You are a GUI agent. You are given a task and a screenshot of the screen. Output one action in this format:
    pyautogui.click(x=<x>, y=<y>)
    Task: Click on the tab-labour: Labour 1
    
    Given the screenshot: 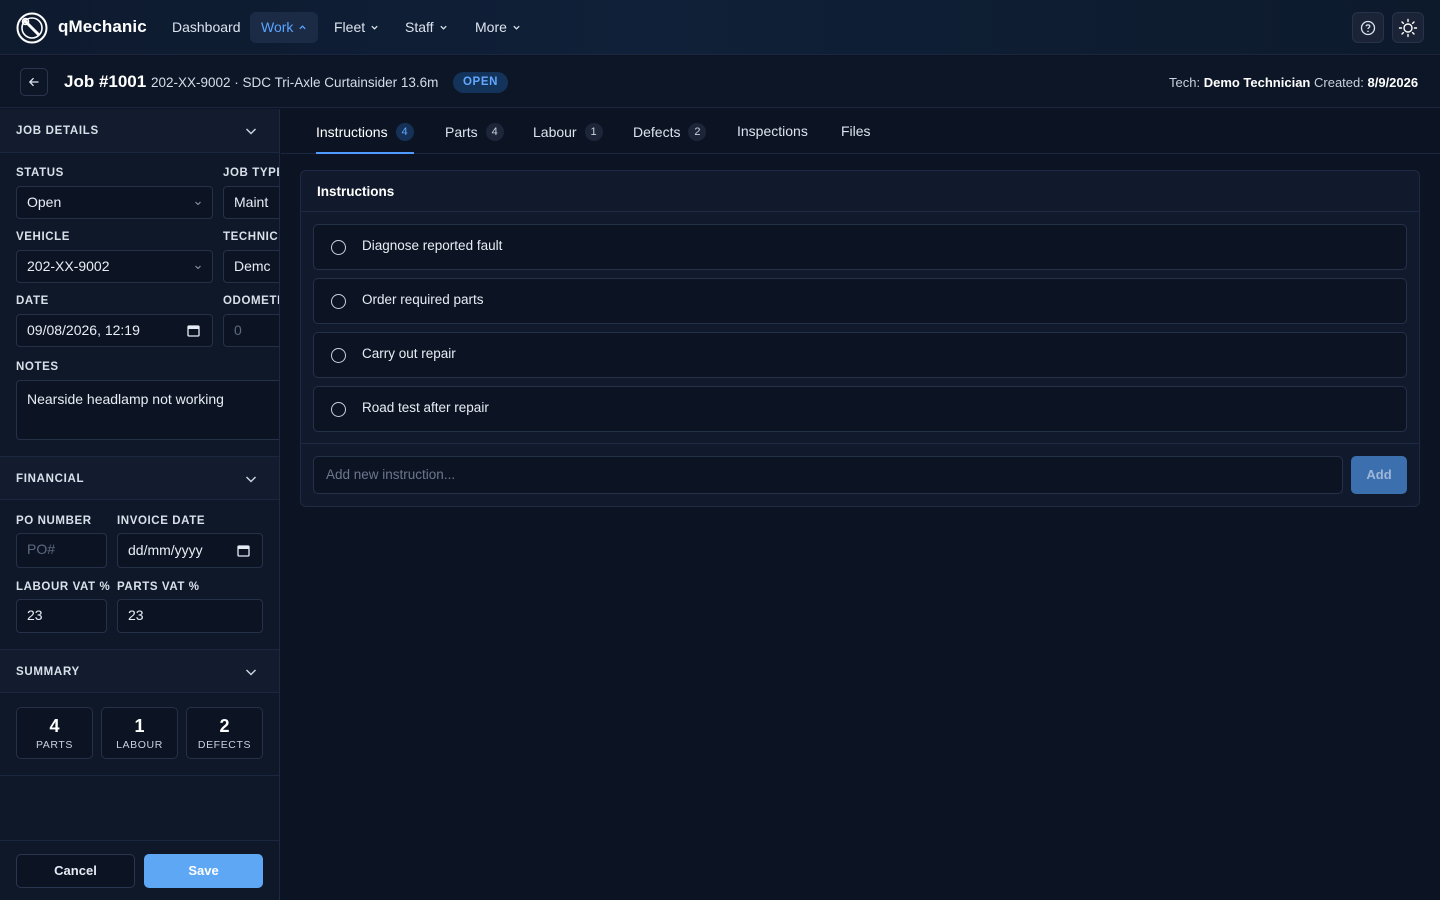 What is the action you would take?
    pyautogui.click(x=568, y=132)
    